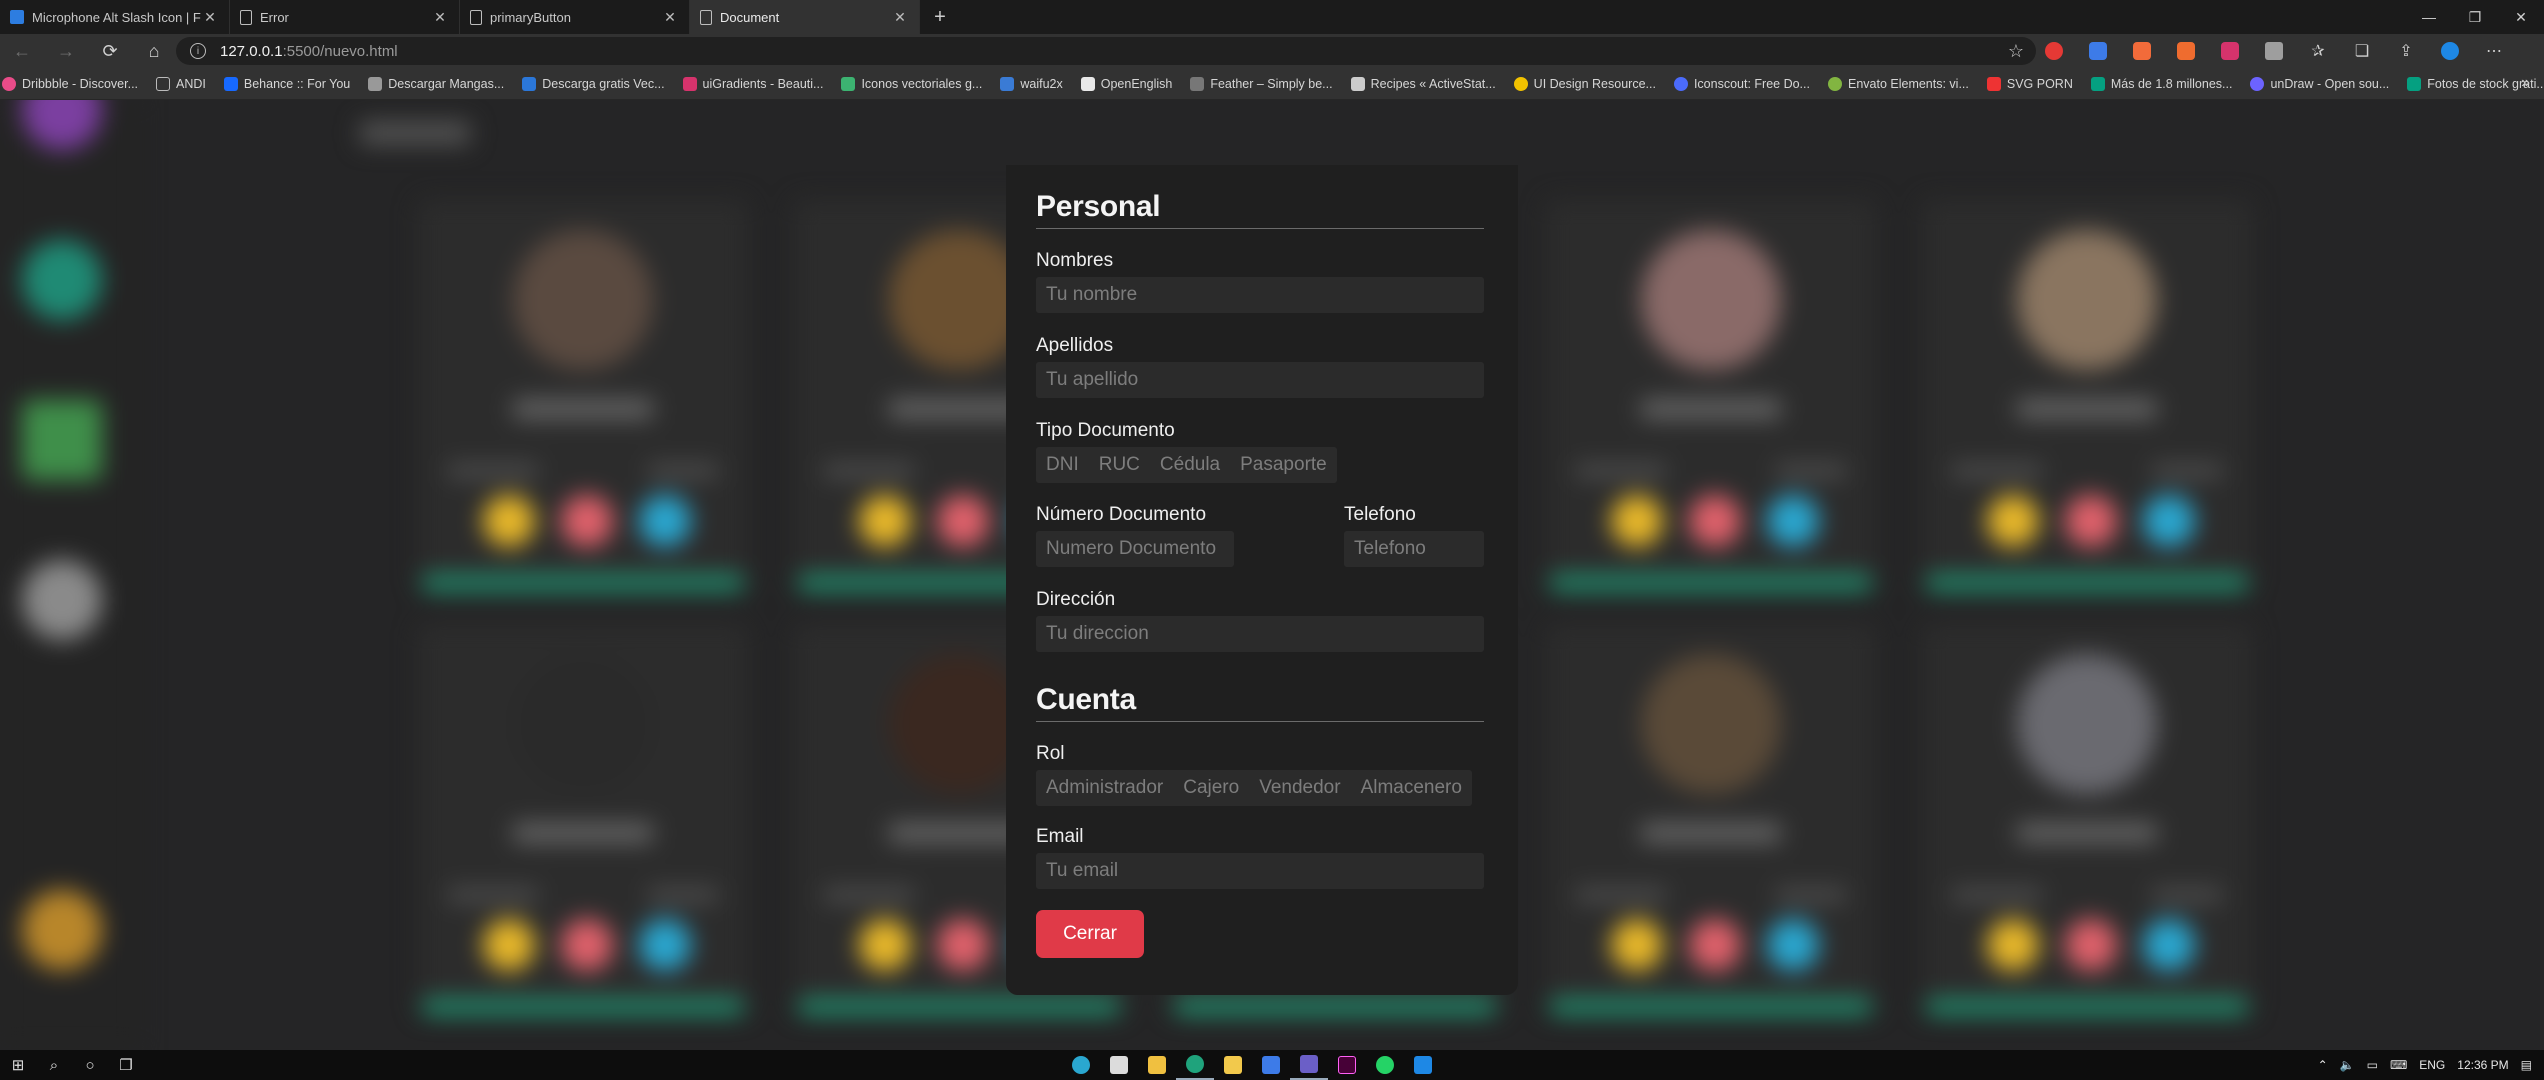 The image size is (2544, 1080). What do you see at coordinates (1106, 51) in the screenshot?
I see `address-bar: i 127.0.0.1:5500/nuevo.html ☆` at bounding box center [1106, 51].